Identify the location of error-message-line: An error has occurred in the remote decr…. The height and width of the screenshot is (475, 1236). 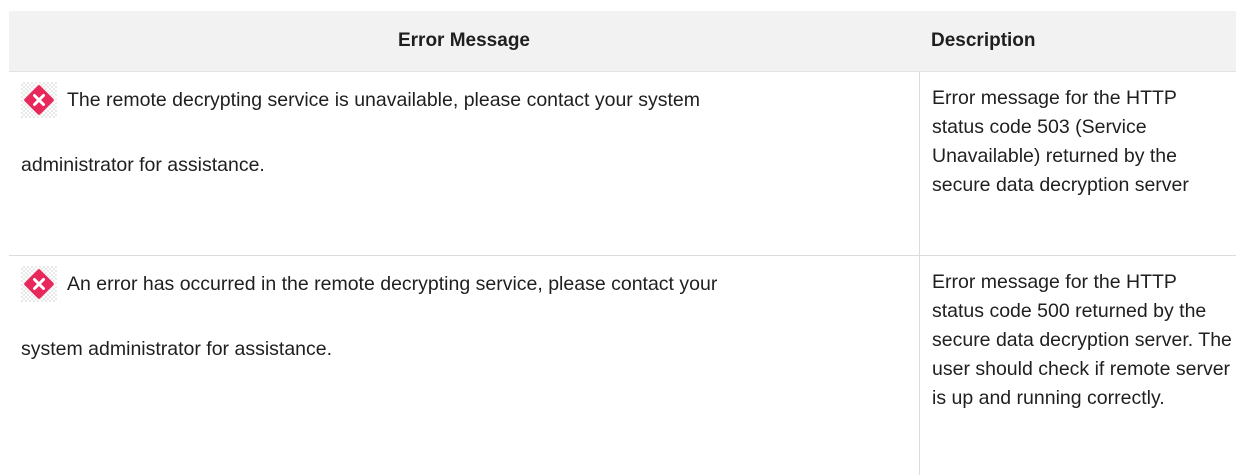
(369, 284).